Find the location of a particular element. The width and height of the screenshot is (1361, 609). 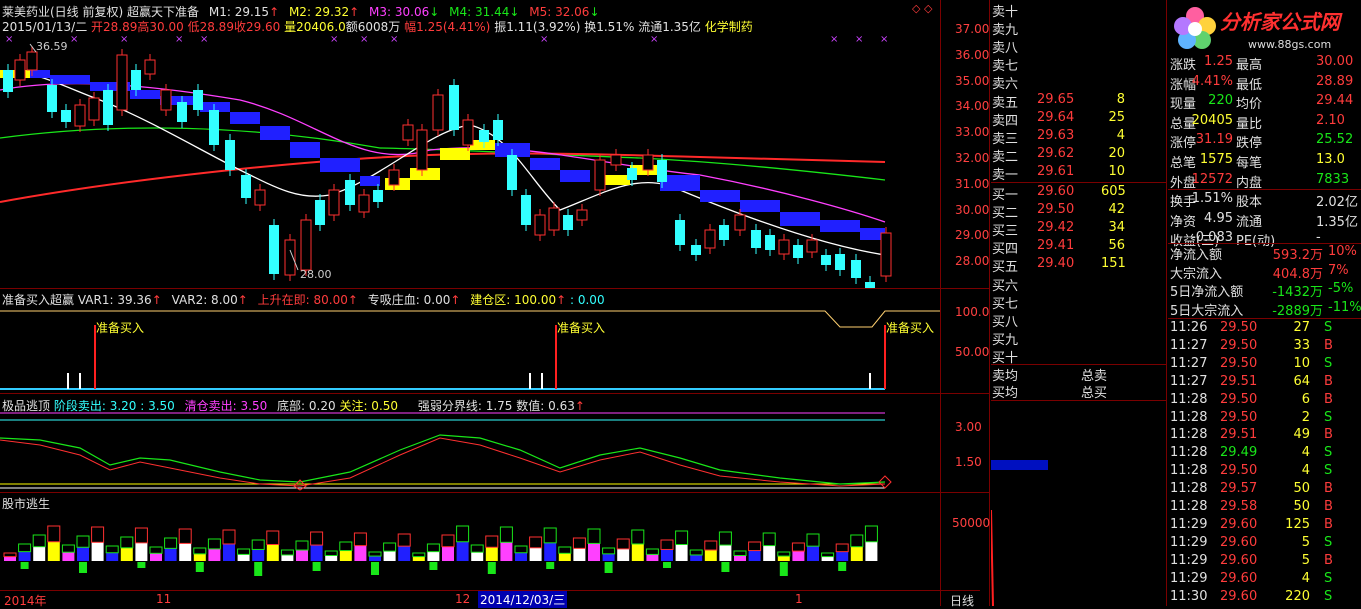

tick-row: 11:30 29.60 220 S is located at coordinates (1264, 598).